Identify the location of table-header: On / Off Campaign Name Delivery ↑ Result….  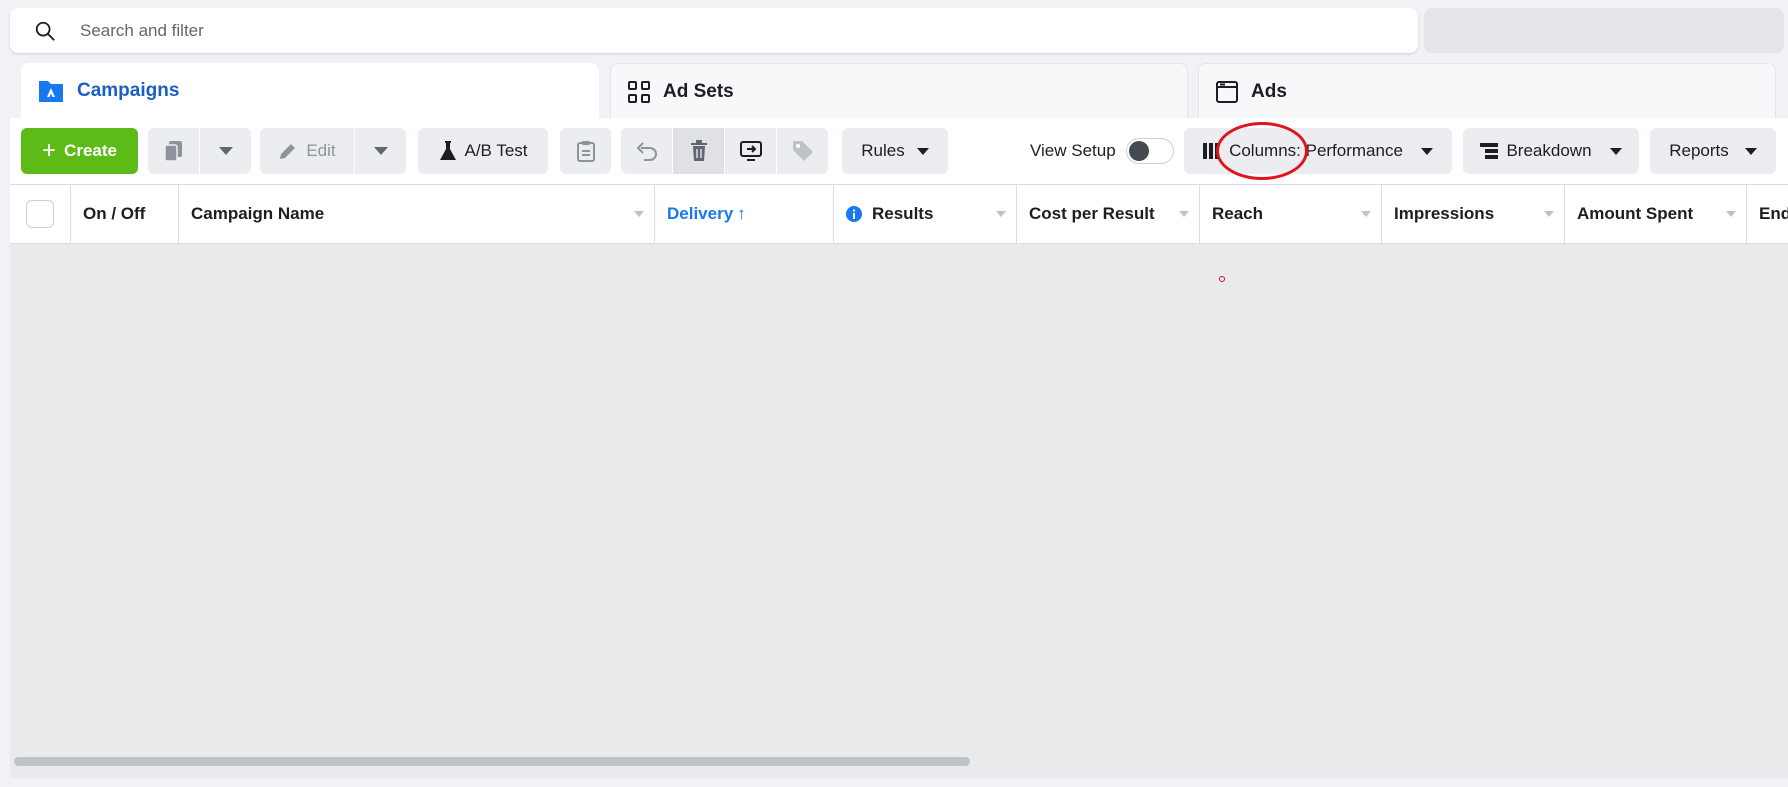
(899, 214).